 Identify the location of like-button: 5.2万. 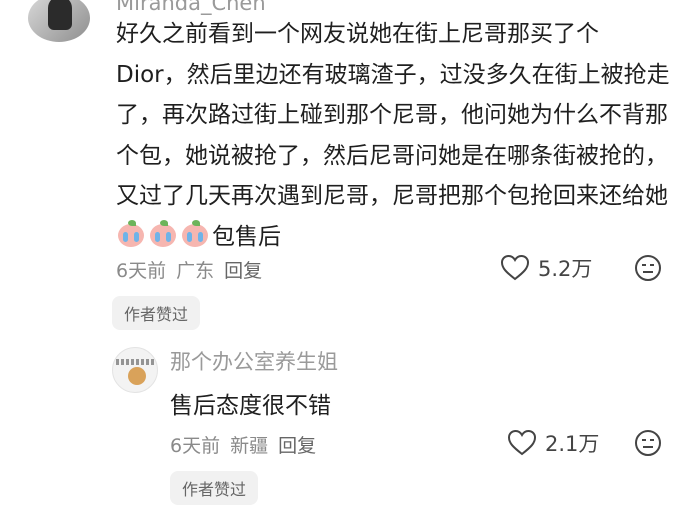
(546, 268).